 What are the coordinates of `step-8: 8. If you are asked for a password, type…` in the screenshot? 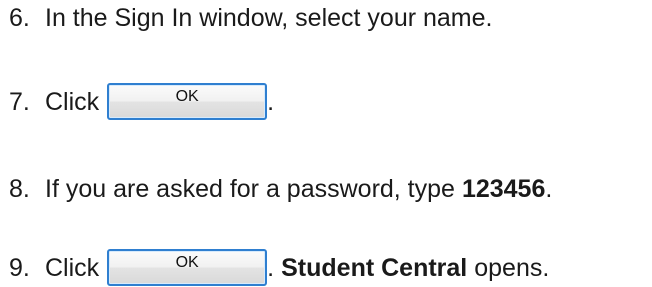 It's located at (276, 189).